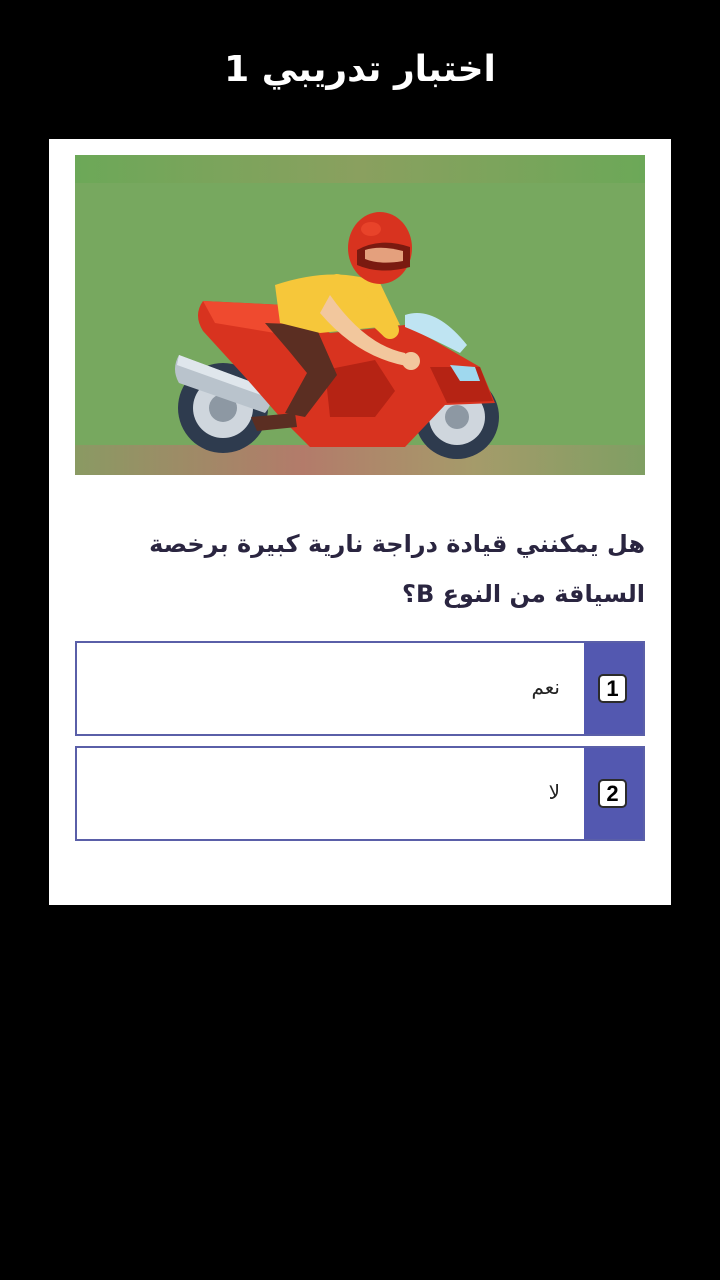 This screenshot has width=720, height=1280. Describe the element at coordinates (360, 69) in the screenshot. I see `page-title: اختبار تدريبي 1` at that location.